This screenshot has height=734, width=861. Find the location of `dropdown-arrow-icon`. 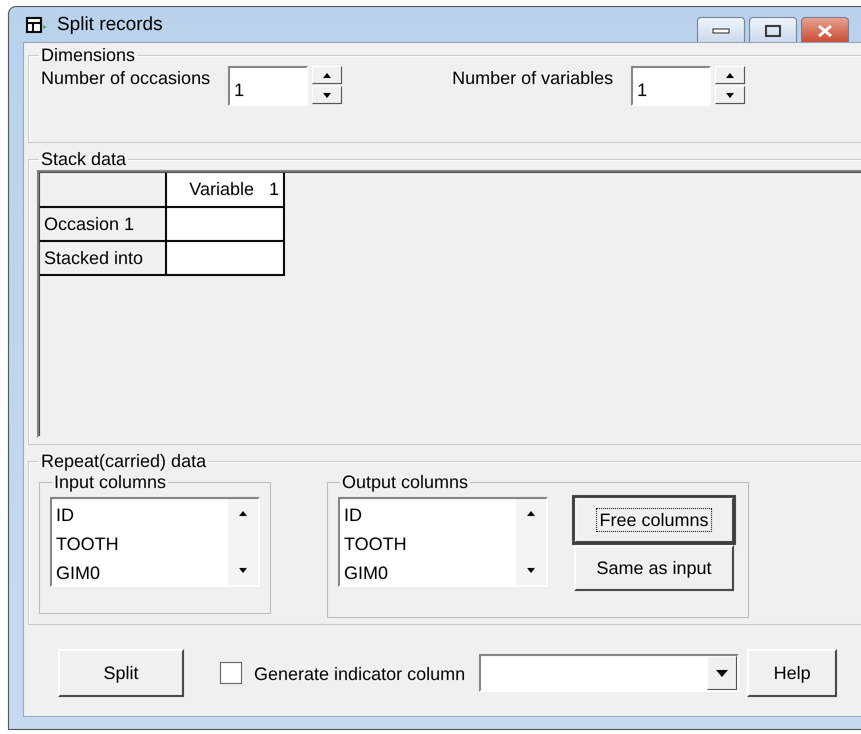

dropdown-arrow-icon is located at coordinates (722, 673).